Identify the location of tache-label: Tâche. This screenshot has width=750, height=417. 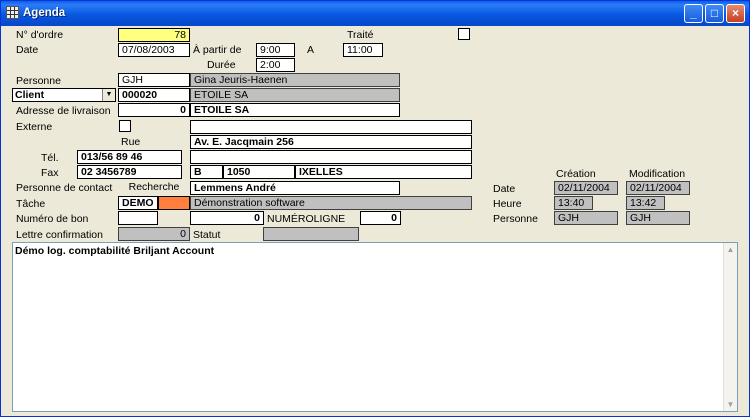
(31, 204).